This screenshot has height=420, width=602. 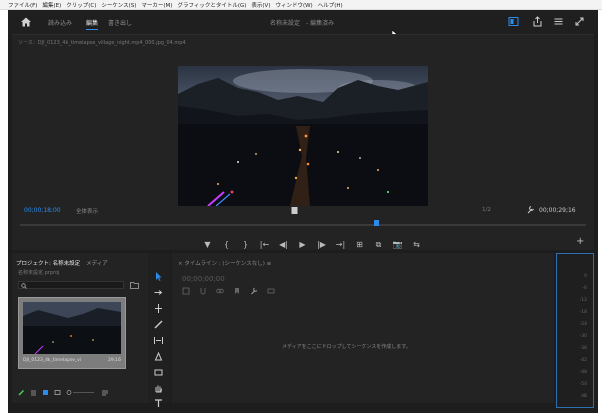 What do you see at coordinates (158, 308) in the screenshot?
I see `ripple-edit-tool-icon` at bounding box center [158, 308].